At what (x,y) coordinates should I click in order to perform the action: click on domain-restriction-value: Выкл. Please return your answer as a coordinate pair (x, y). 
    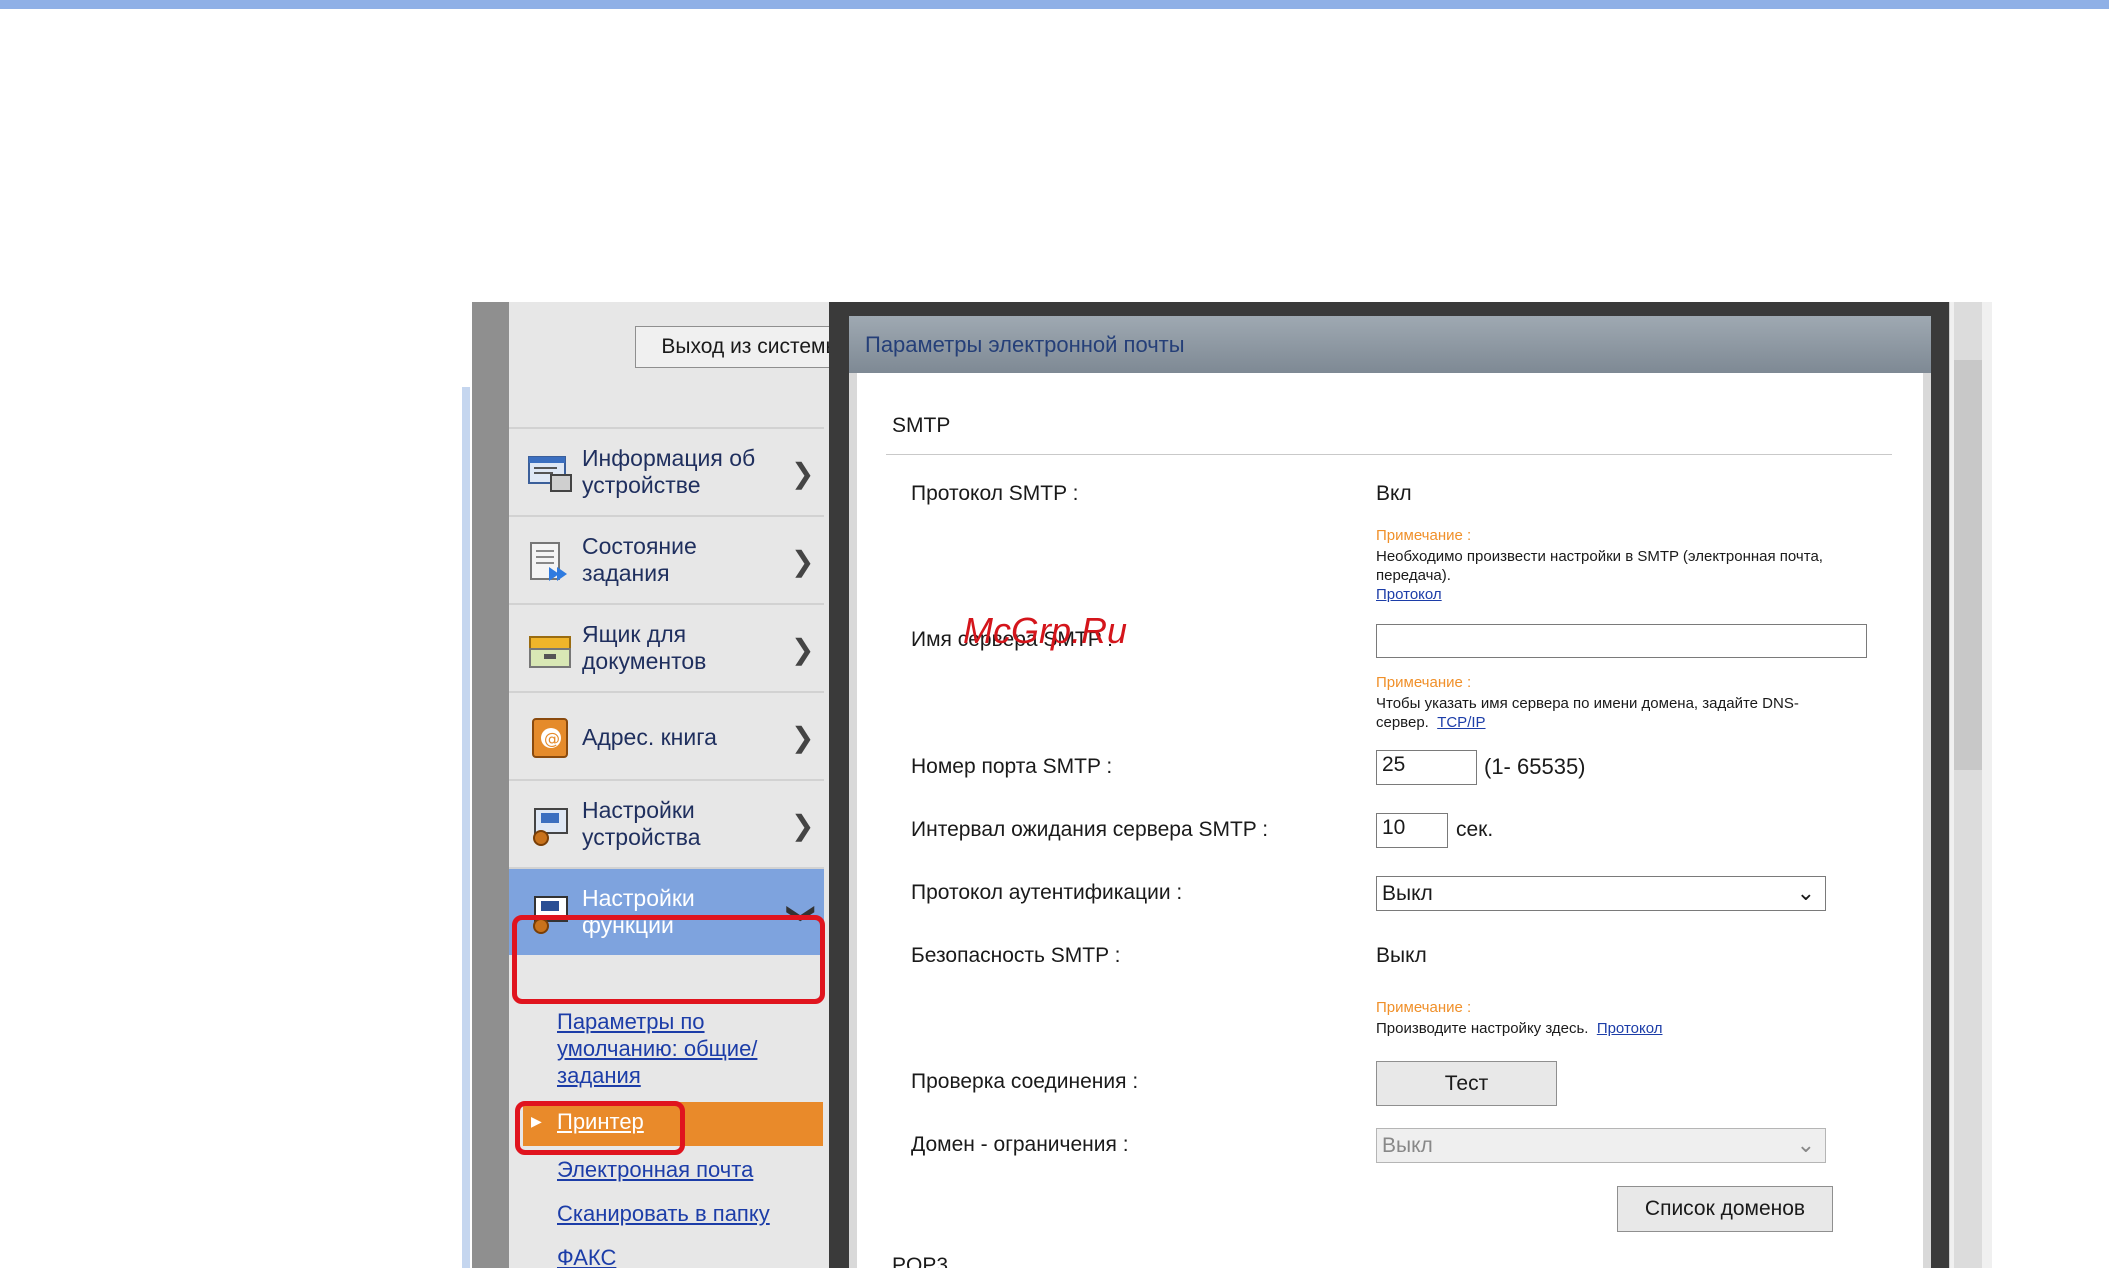
    Looking at the image, I should click on (1407, 1145).